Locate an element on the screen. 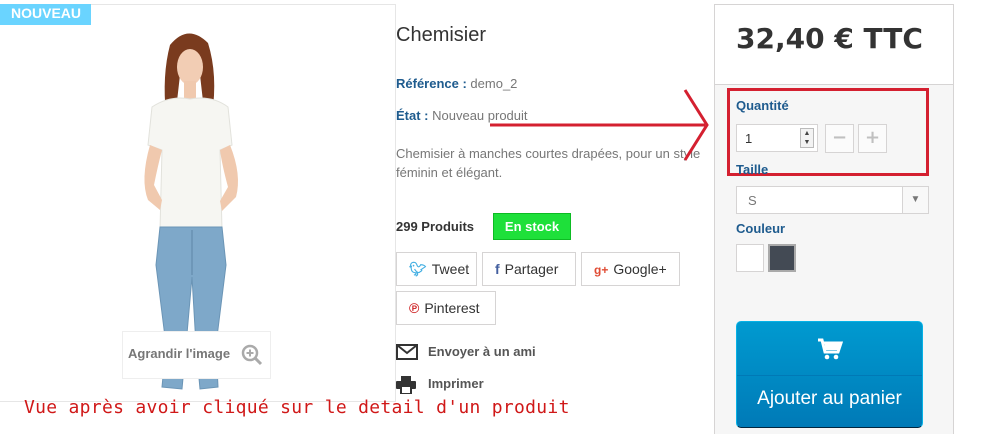 The width and height of the screenshot is (982, 434). print-label: Imprimer is located at coordinates (456, 383).